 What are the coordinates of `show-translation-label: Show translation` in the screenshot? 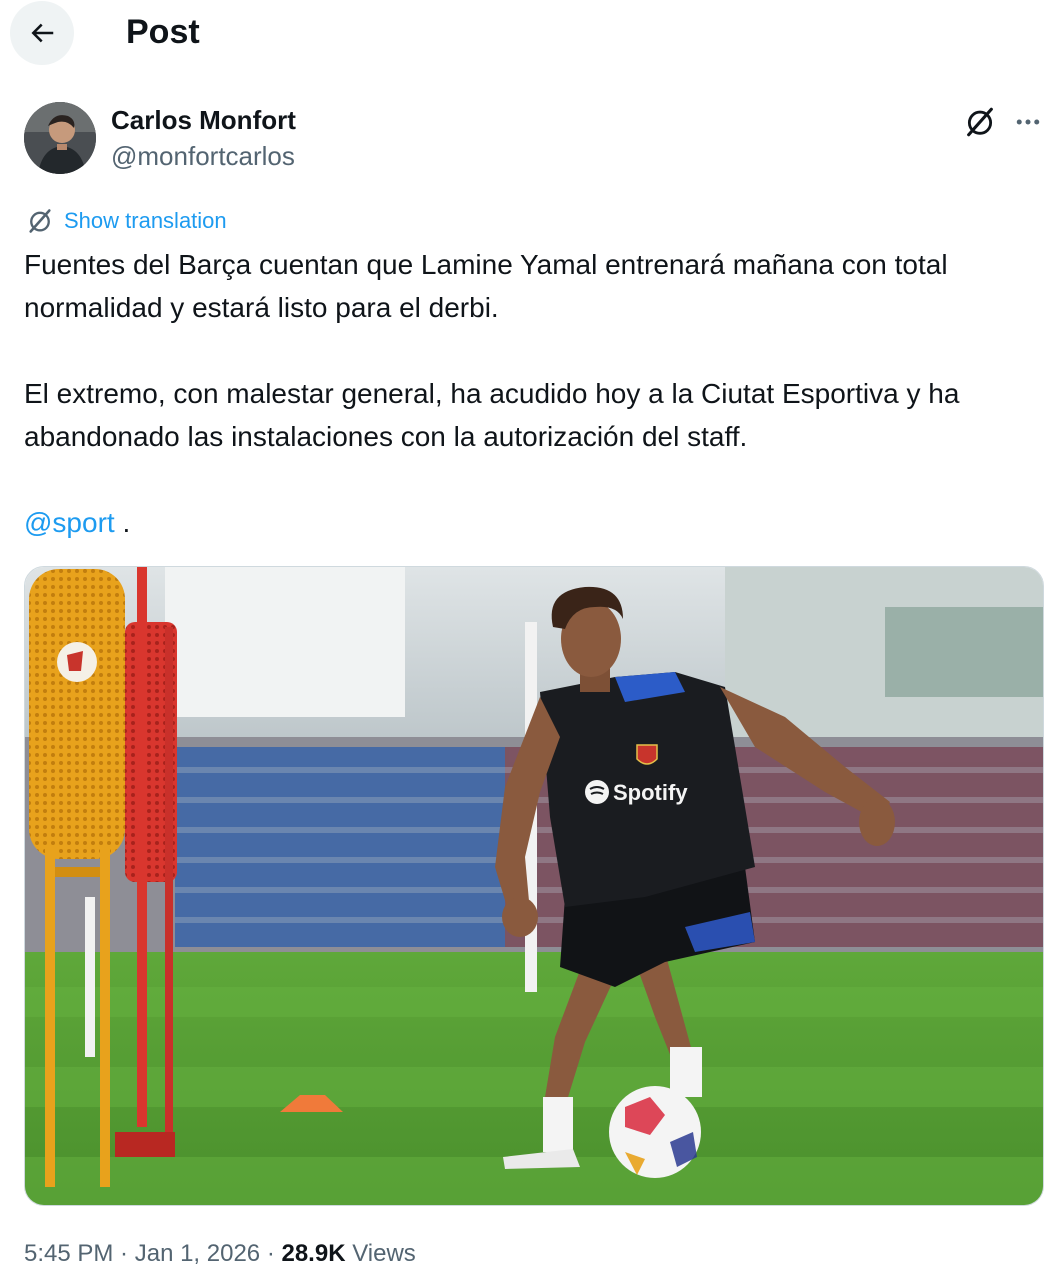 It's located at (145, 220).